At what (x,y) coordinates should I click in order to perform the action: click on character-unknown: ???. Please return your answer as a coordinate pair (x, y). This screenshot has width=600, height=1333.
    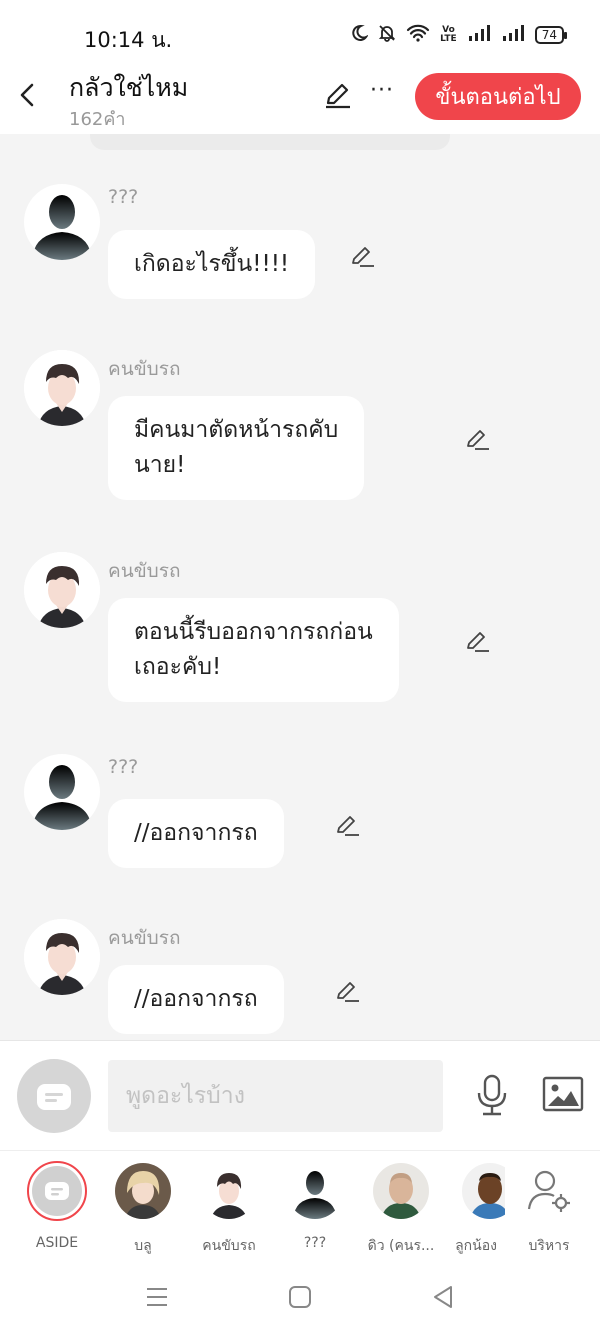
    Looking at the image, I should click on (315, 1207).